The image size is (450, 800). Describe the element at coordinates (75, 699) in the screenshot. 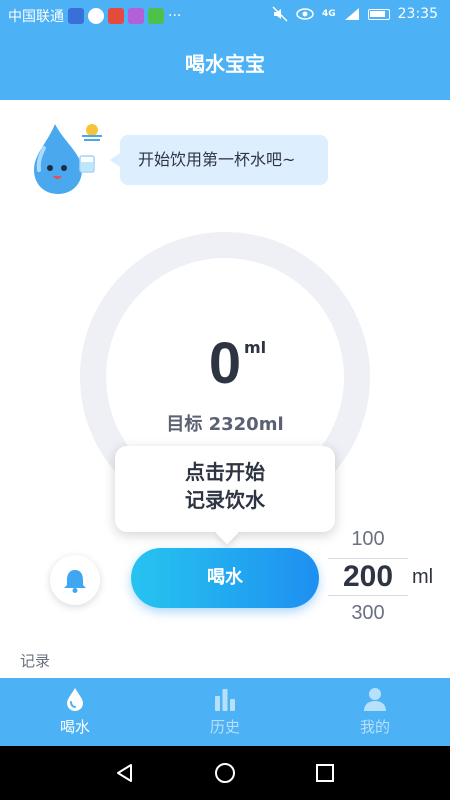

I see `water-drop-icon` at that location.